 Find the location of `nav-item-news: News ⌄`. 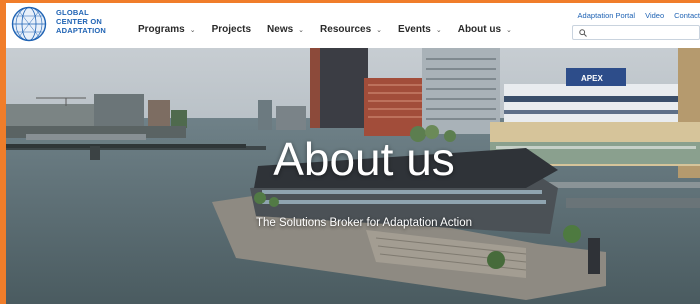

nav-item-news: News ⌄ is located at coordinates (285, 29).